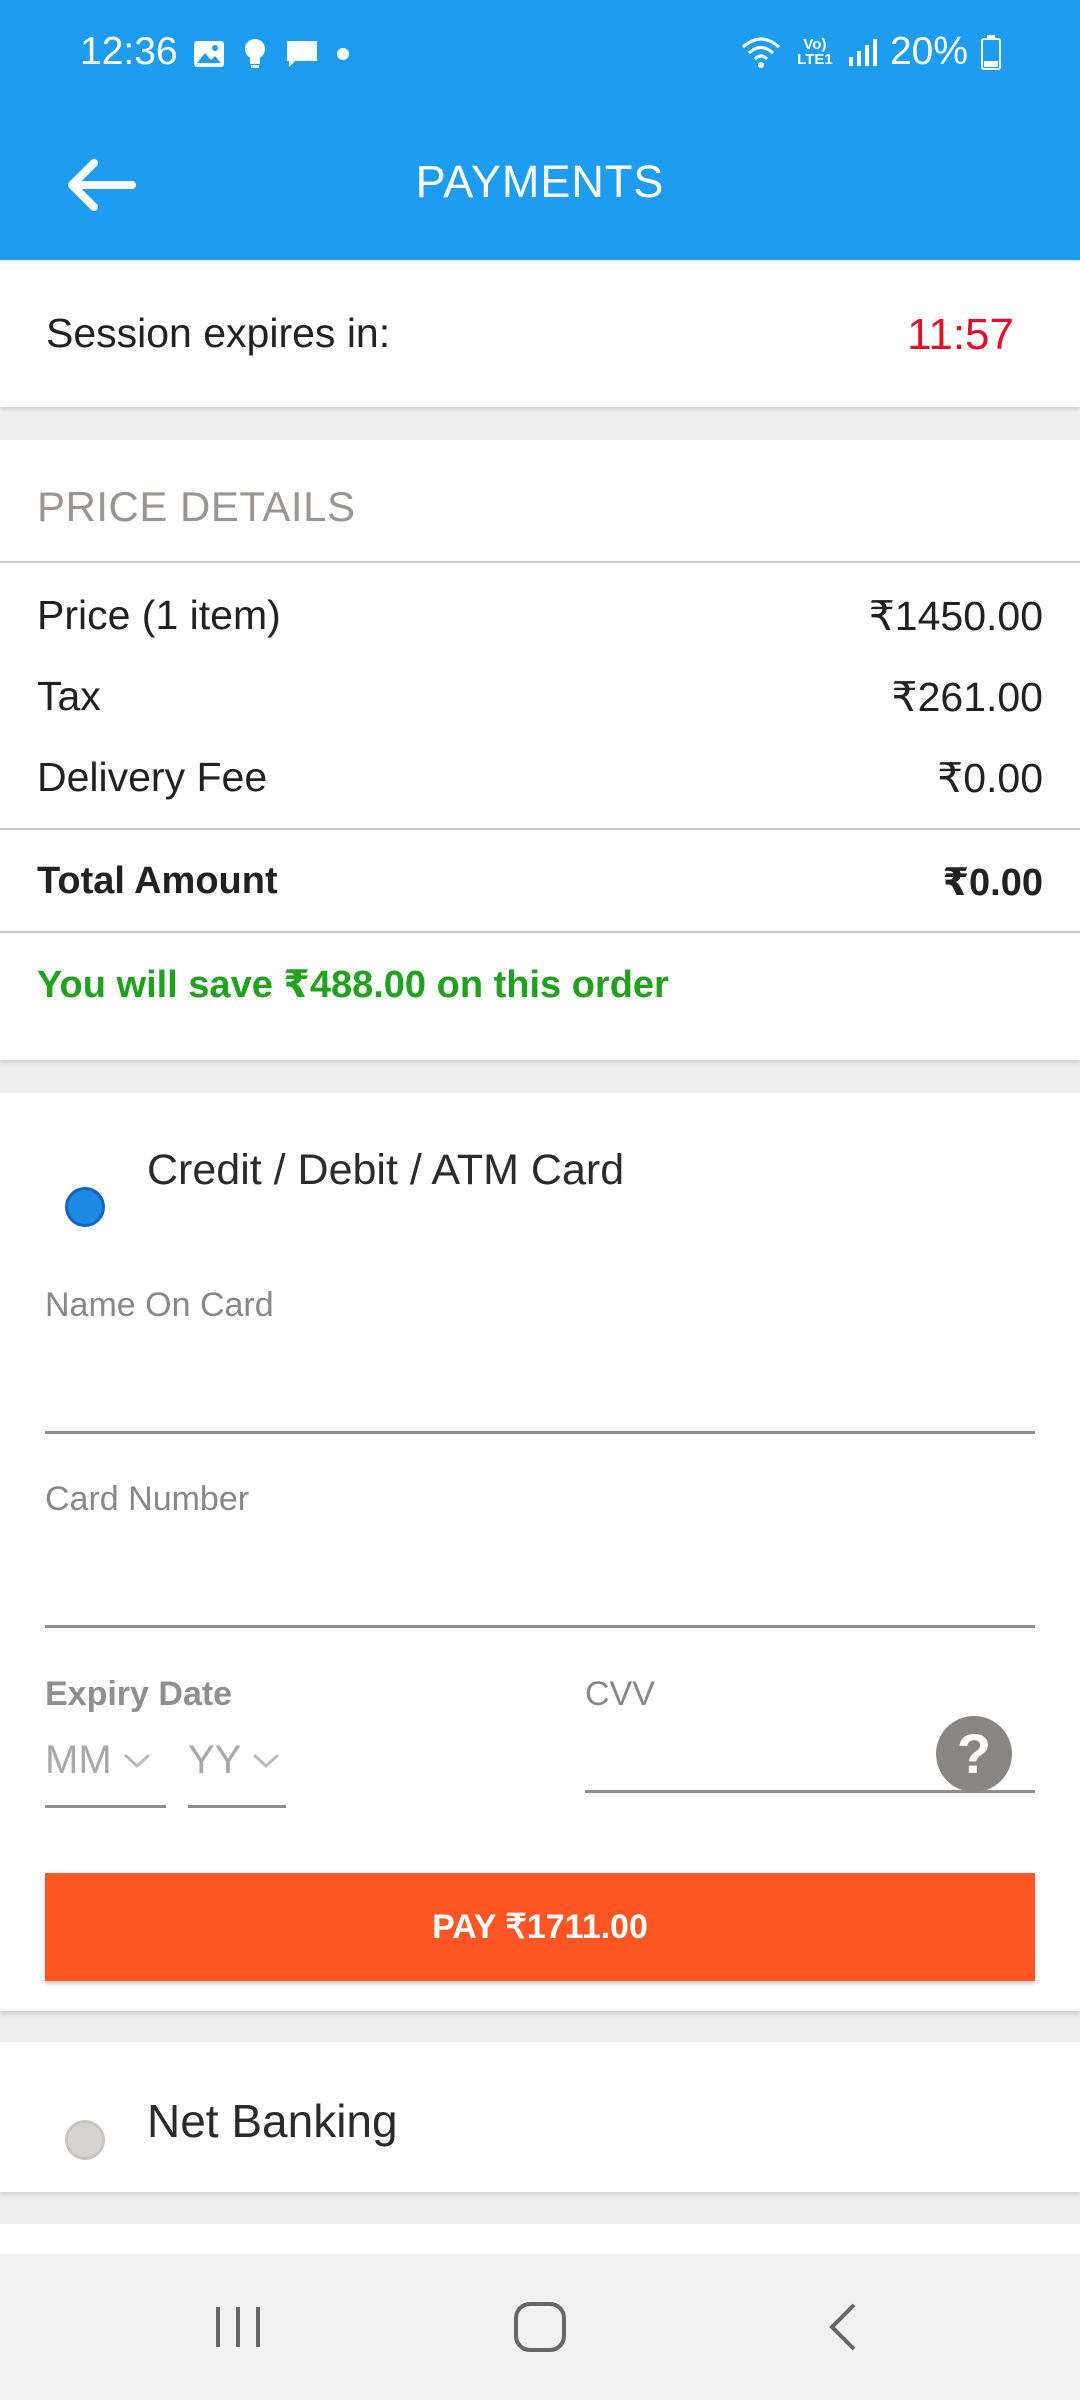  What do you see at coordinates (540, 697) in the screenshot?
I see `tax-row: Tax ₹261.00` at bounding box center [540, 697].